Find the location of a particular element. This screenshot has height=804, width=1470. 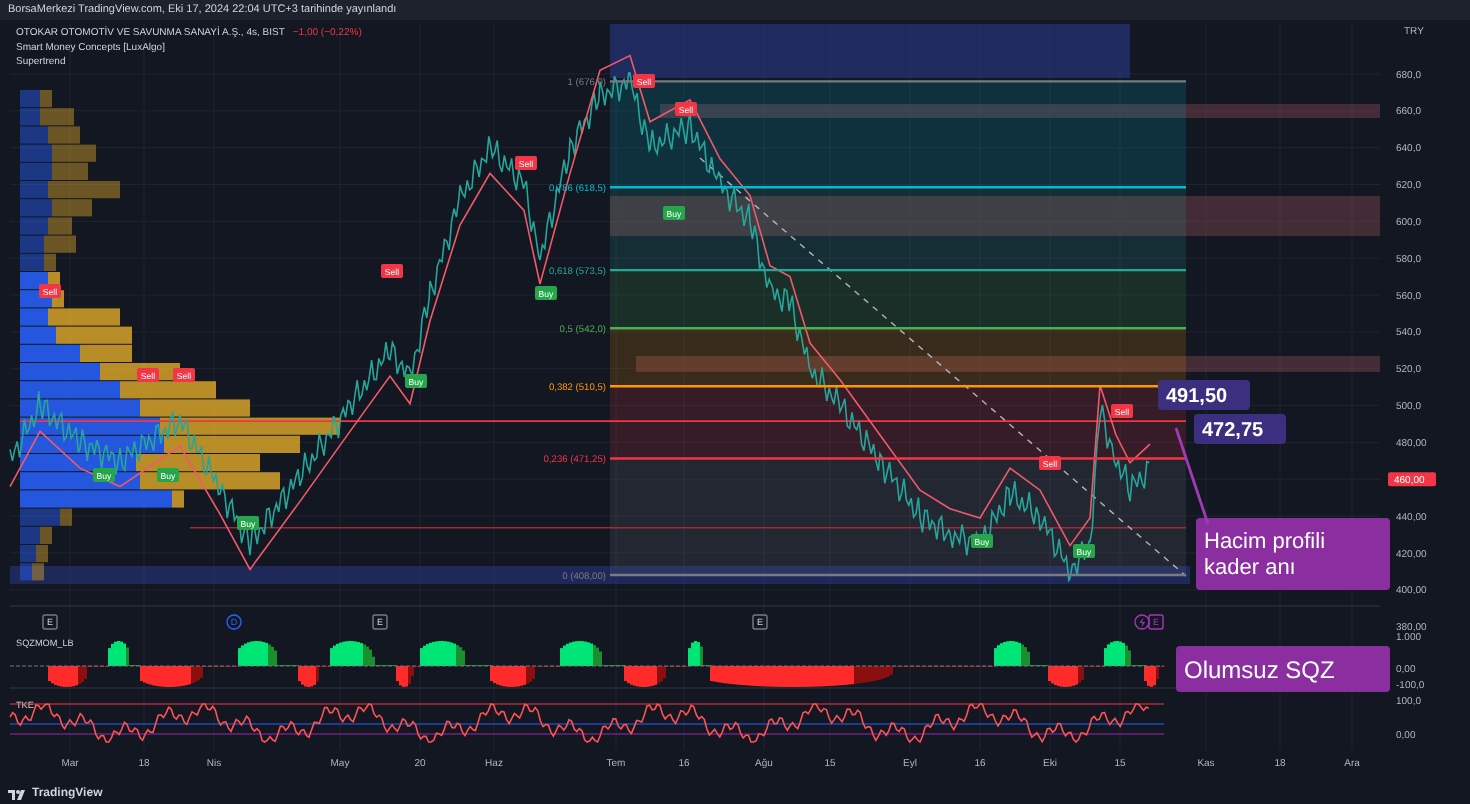

price-callout: 472,75 is located at coordinates (1240, 429).